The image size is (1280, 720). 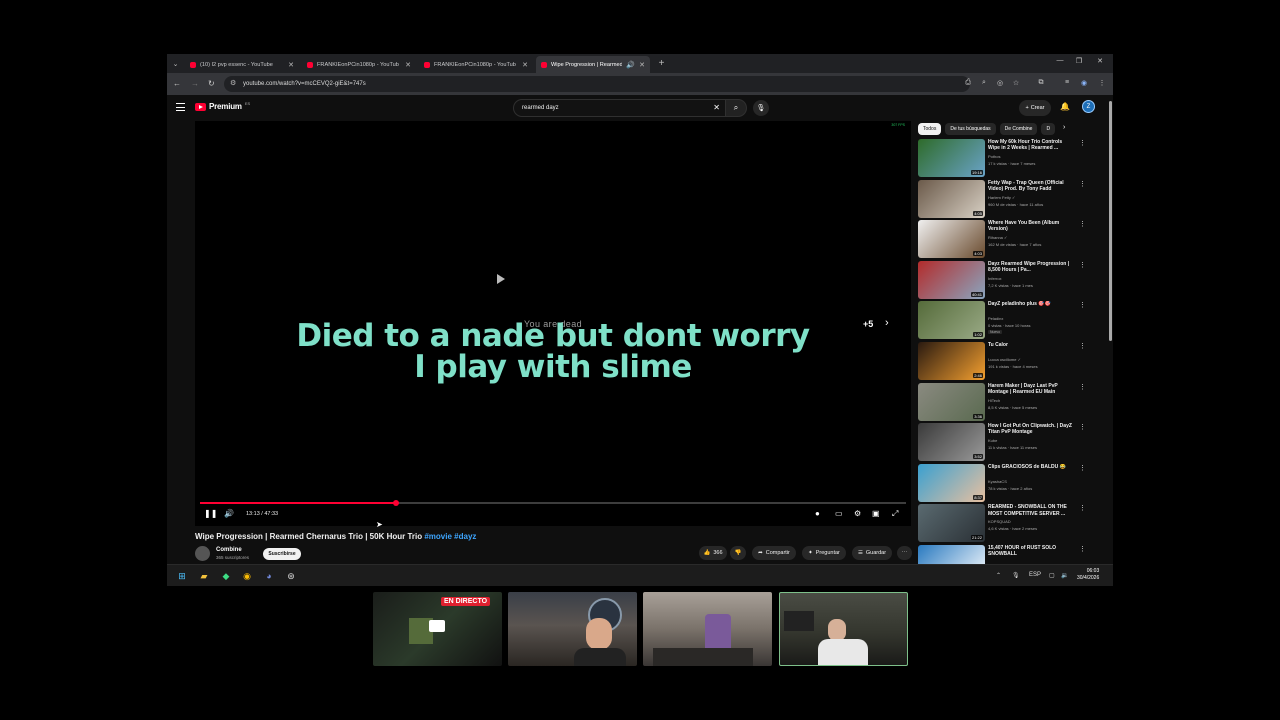 What do you see at coordinates (951, 401) in the screenshot?
I see `video-thumbnail: 3:36` at bounding box center [951, 401].